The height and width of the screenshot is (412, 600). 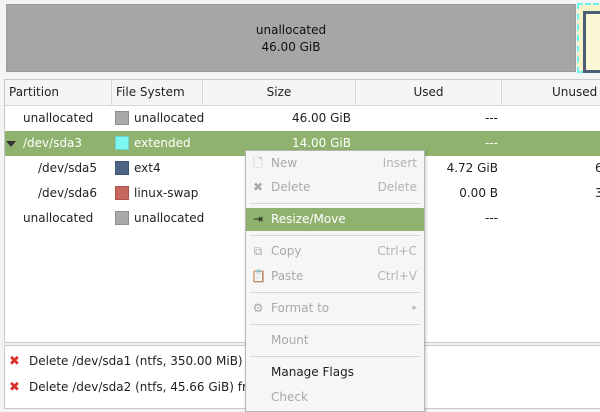 What do you see at coordinates (258, 276) in the screenshot?
I see `paste-icon: 📋` at bounding box center [258, 276].